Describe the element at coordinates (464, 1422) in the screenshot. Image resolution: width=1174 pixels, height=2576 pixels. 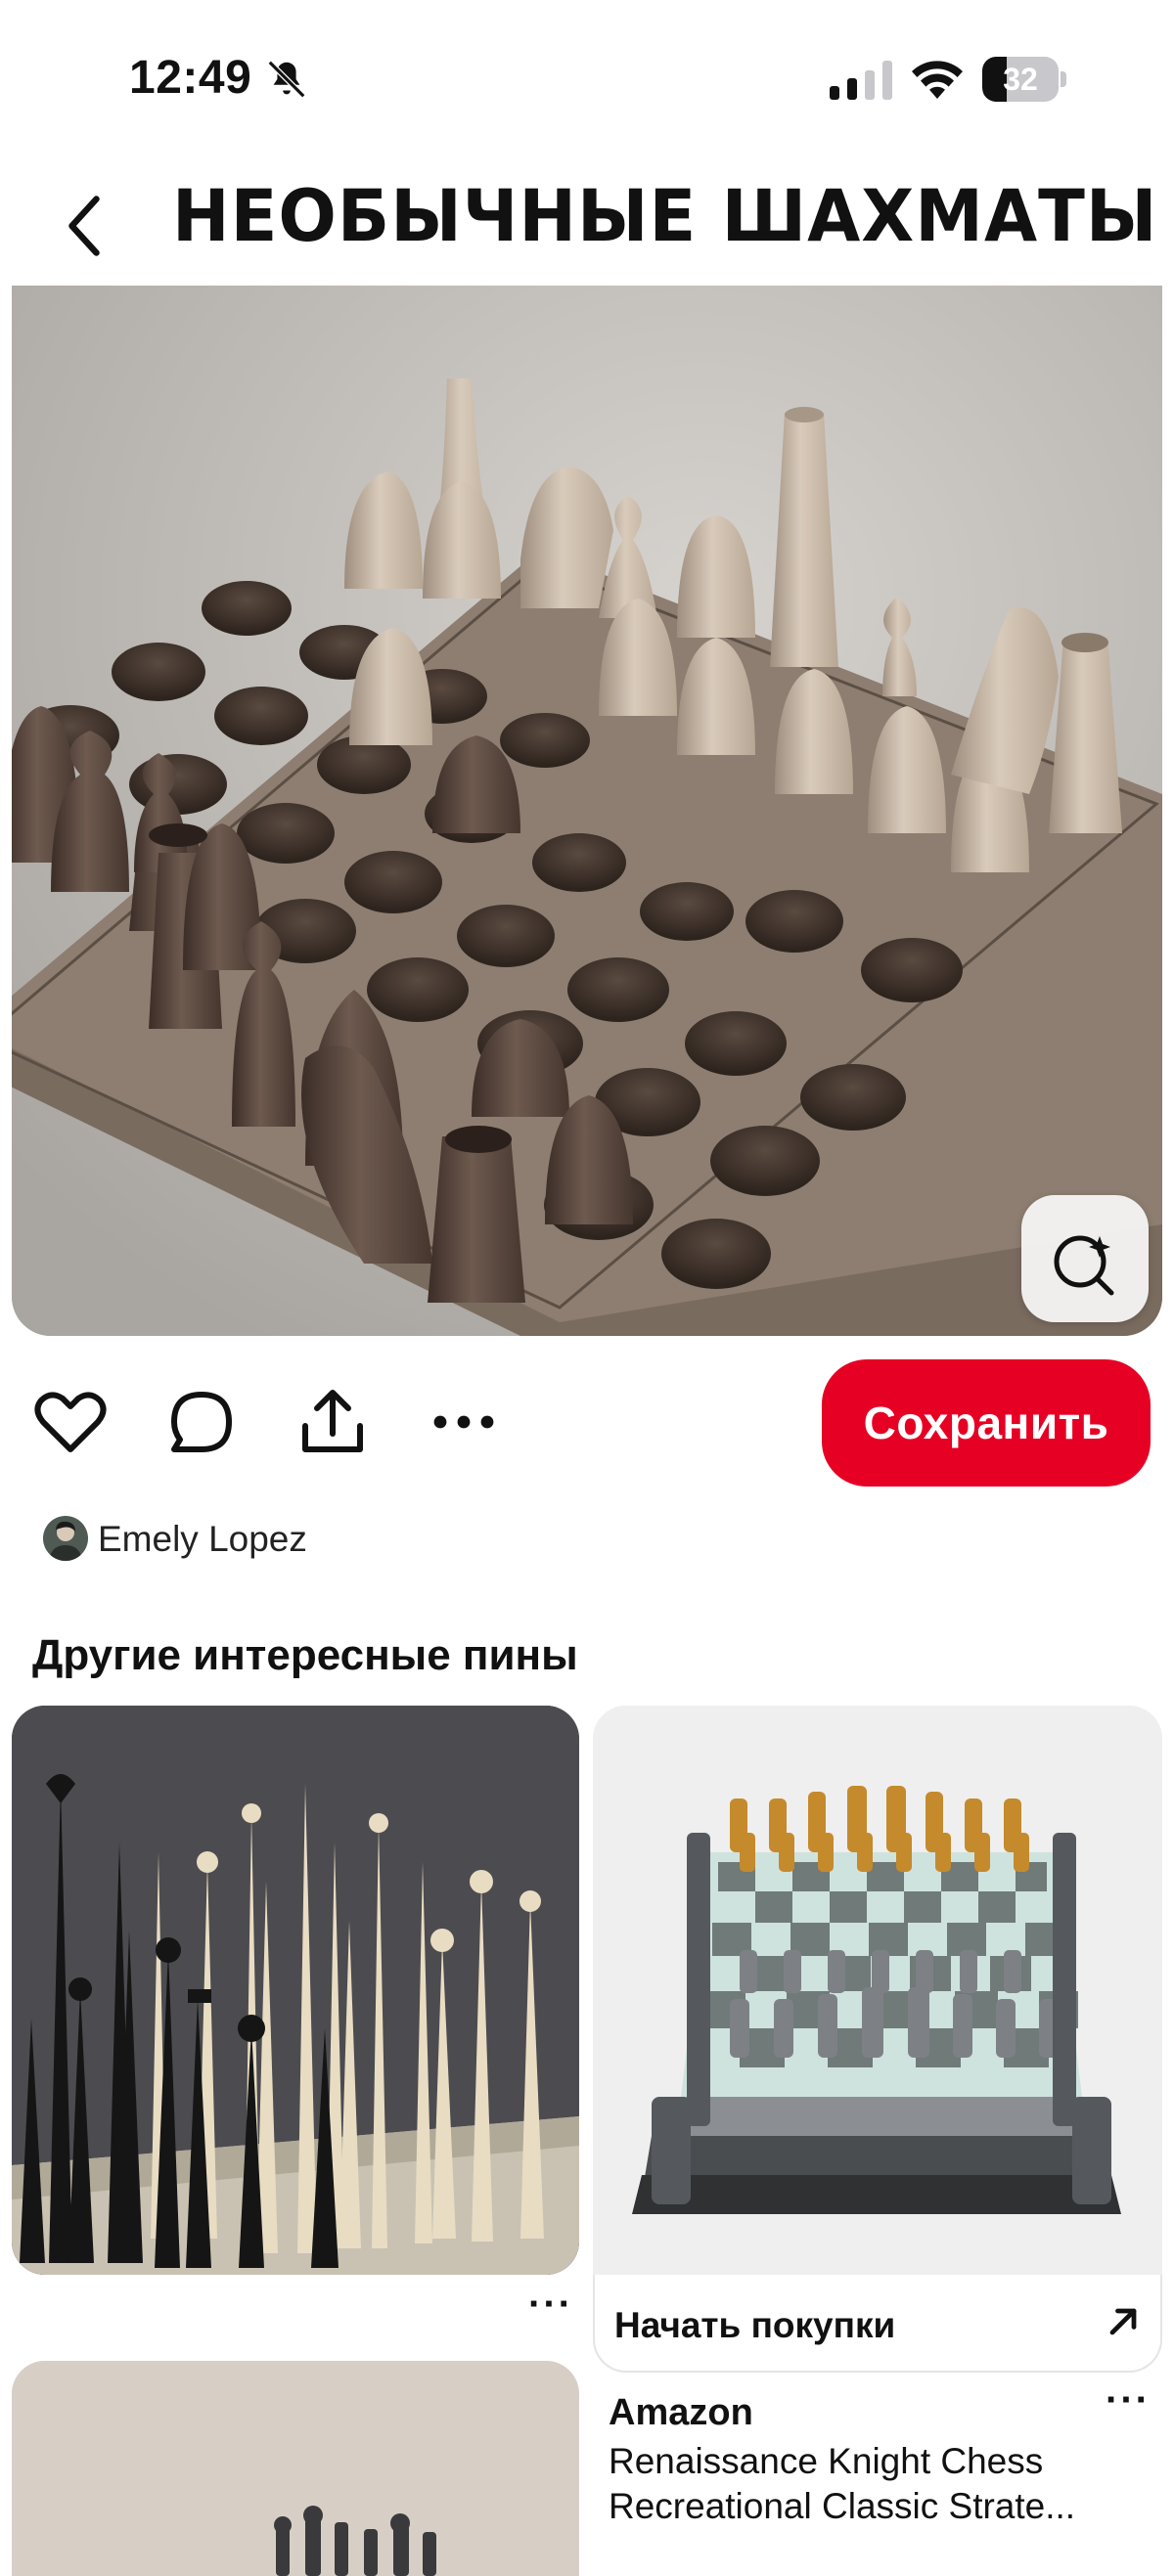
I see `more-options-icon` at that location.